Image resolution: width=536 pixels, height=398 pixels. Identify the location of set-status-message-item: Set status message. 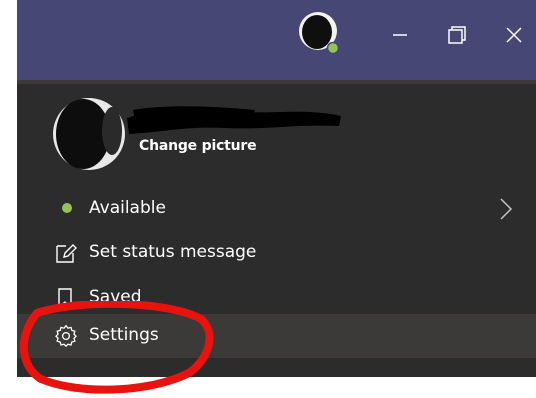
(276, 253).